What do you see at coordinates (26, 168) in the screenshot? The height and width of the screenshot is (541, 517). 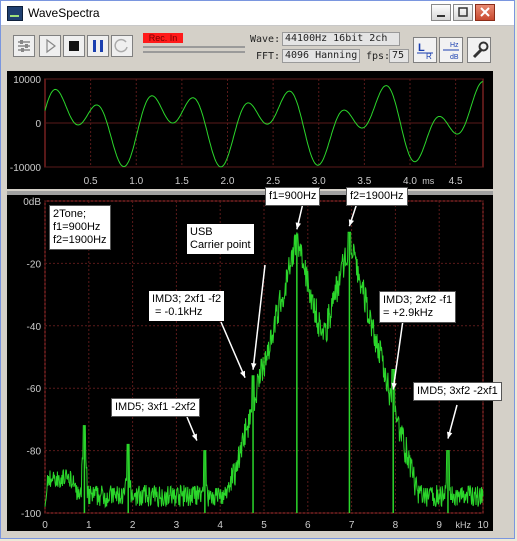 I see `waveform-y-tick-label: -10000` at bounding box center [26, 168].